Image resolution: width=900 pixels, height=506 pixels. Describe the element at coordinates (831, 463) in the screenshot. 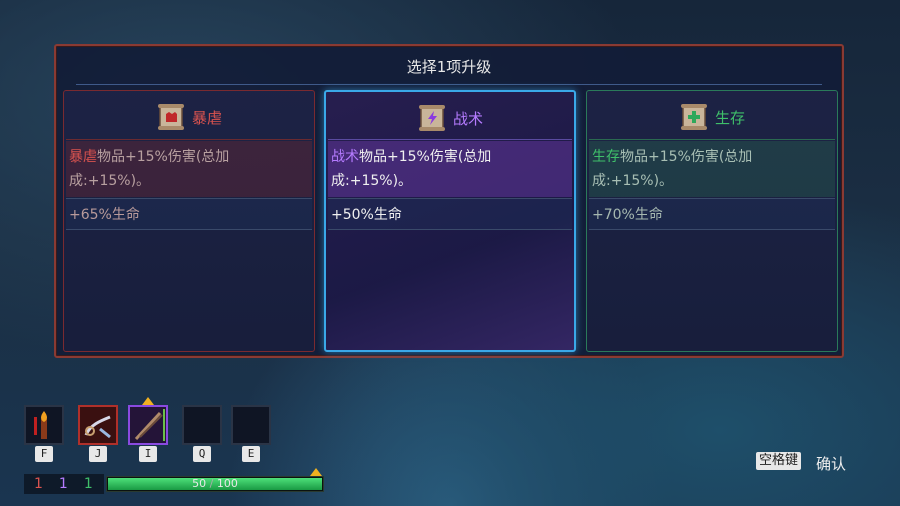

I see `confirm-button: 确认` at that location.